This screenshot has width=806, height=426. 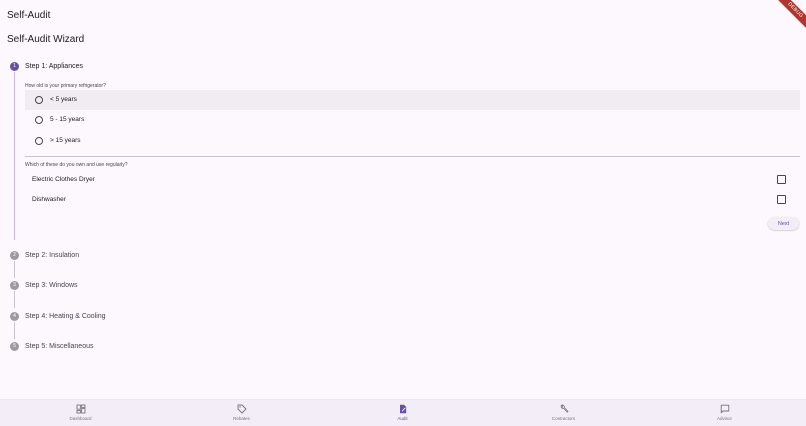 What do you see at coordinates (412, 180) in the screenshot?
I see `checkbox-option-dryer: Electric Clothes Dryer` at bounding box center [412, 180].